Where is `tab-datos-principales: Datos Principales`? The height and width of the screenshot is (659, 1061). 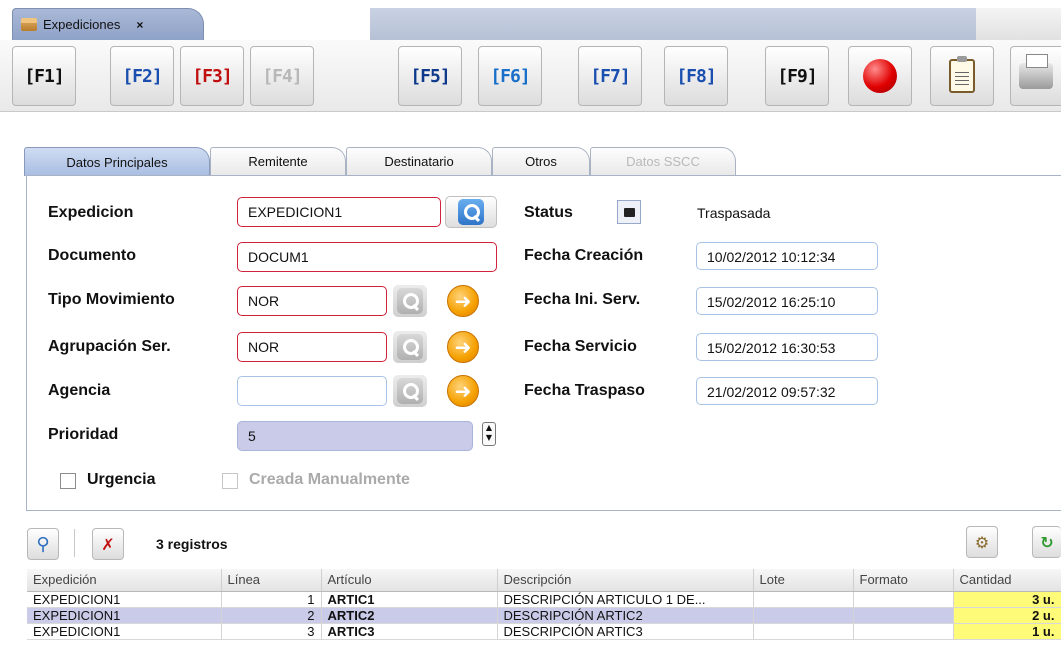
tab-datos-principales: Datos Principales is located at coordinates (117, 161).